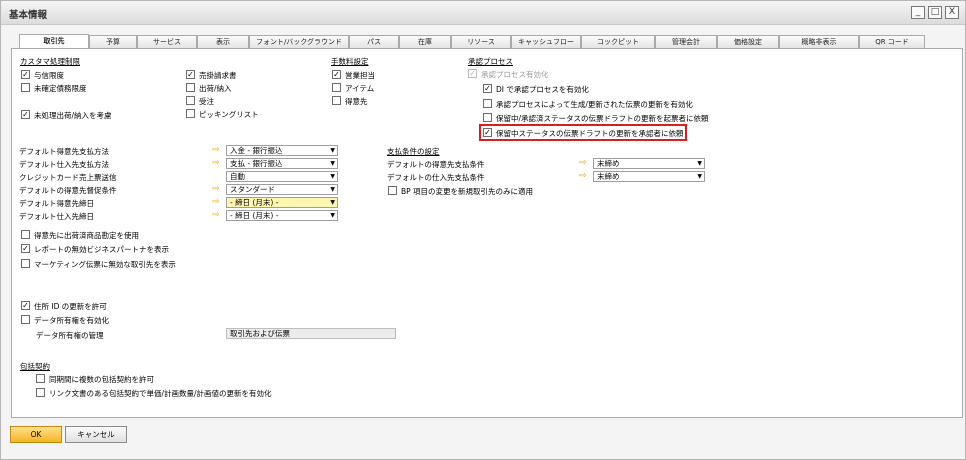 Image resolution: width=966 pixels, height=460 pixels. What do you see at coordinates (918, 12) in the screenshot?
I see `minimize-button: _` at bounding box center [918, 12].